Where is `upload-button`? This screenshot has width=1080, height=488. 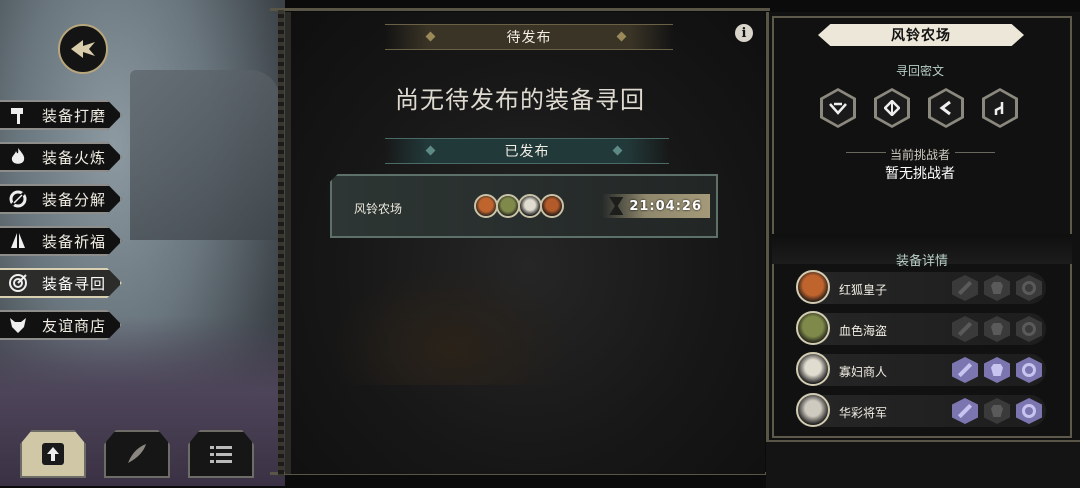
upload-button is located at coordinates (53, 454).